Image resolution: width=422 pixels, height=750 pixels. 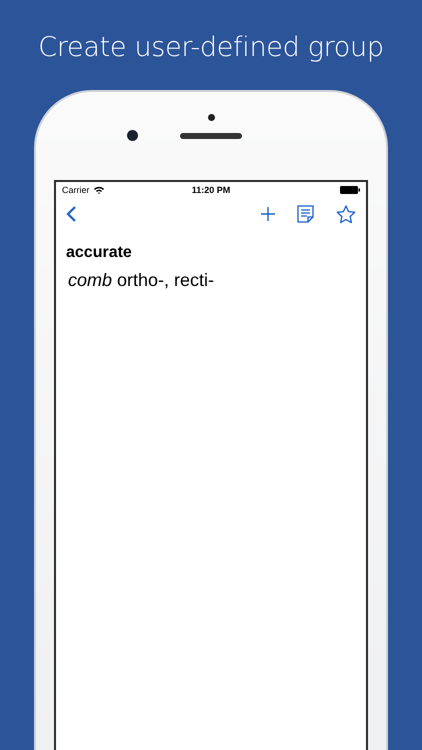 I want to click on sensor-dot, so click(x=211, y=117).